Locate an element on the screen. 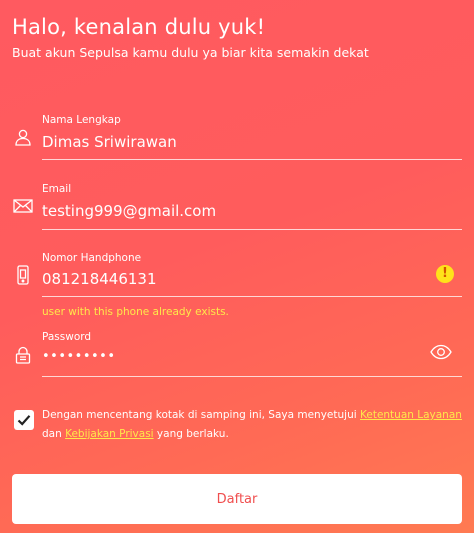  email-underline is located at coordinates (252, 229).